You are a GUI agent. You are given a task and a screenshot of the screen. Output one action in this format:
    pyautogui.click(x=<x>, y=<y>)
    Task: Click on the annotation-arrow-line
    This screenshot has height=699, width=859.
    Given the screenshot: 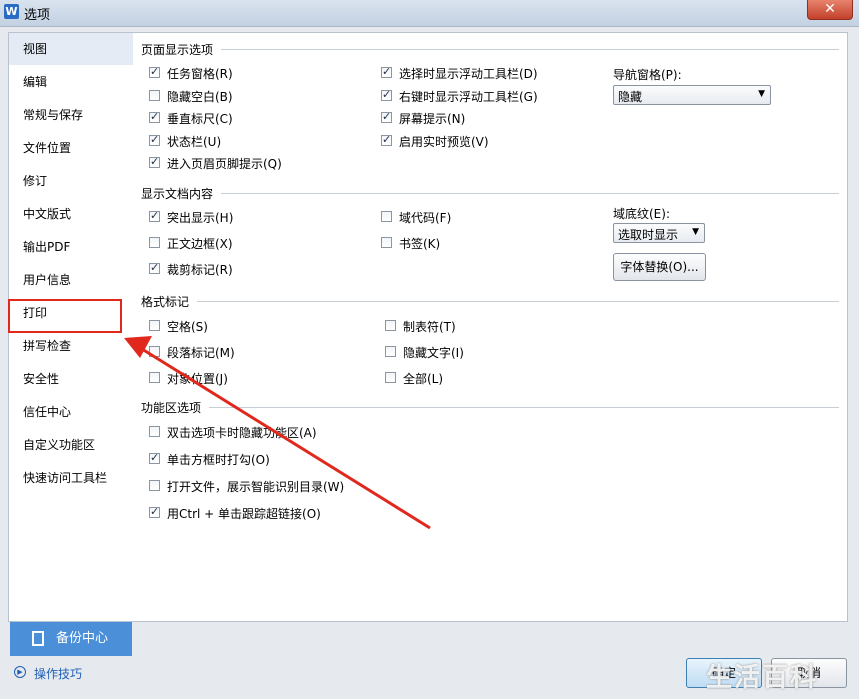 What is the action you would take?
    pyautogui.click(x=286, y=438)
    